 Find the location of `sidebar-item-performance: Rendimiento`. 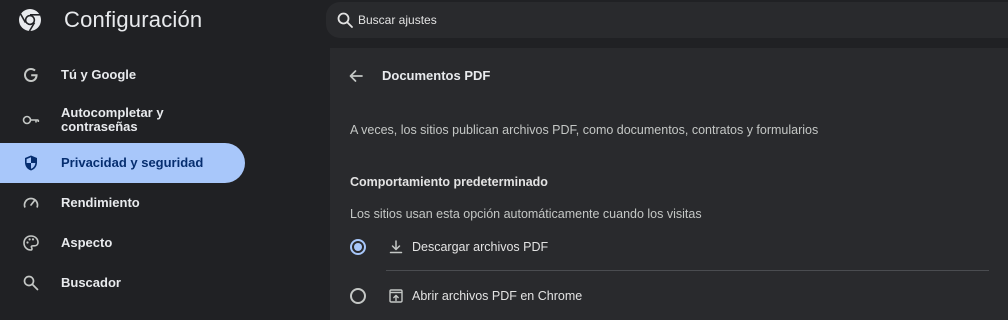

sidebar-item-performance: Rendimiento is located at coordinates (122, 203).